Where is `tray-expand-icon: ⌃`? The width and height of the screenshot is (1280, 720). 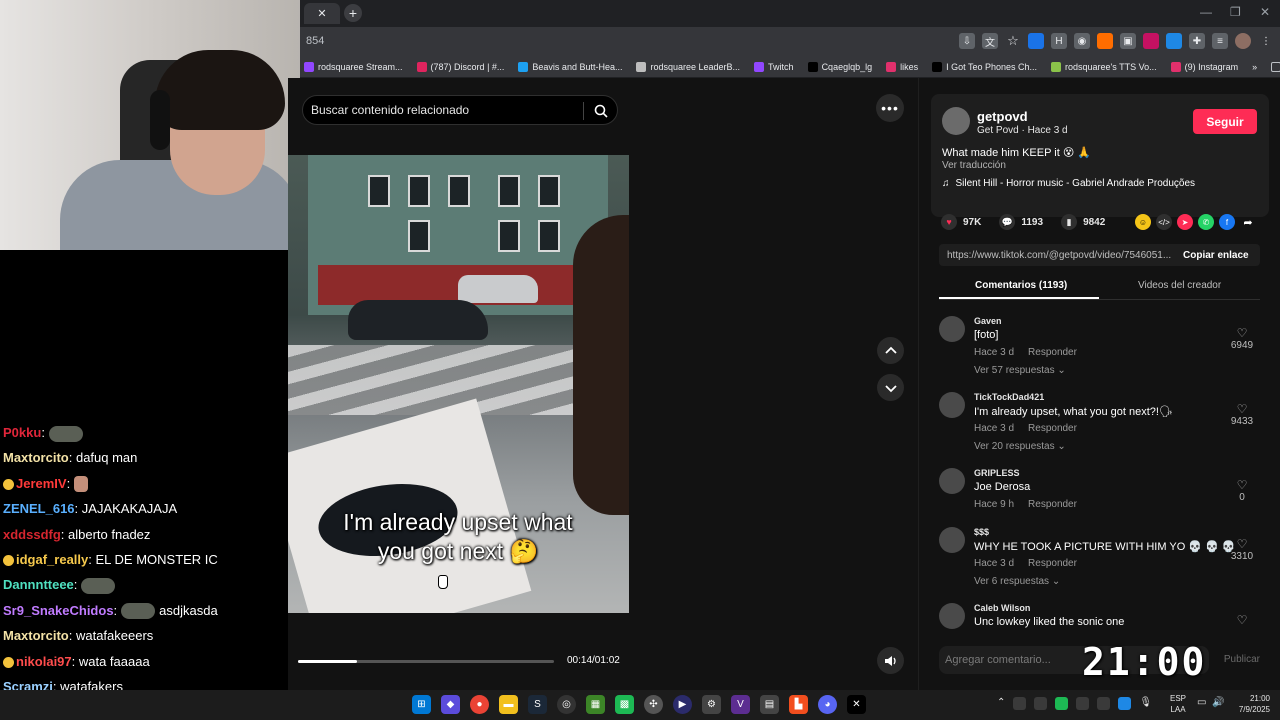 tray-expand-icon: ⌃ is located at coordinates (1001, 703).